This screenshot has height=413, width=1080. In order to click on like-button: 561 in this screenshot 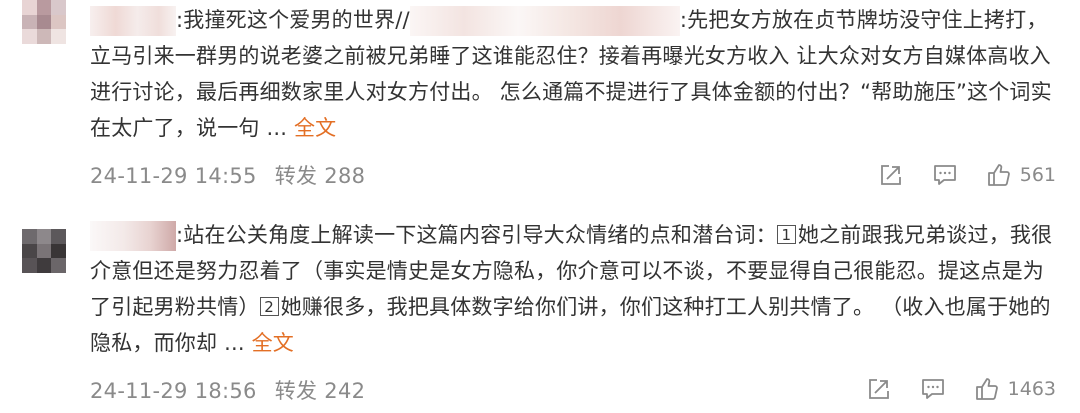, I will do `click(1021, 175)`.